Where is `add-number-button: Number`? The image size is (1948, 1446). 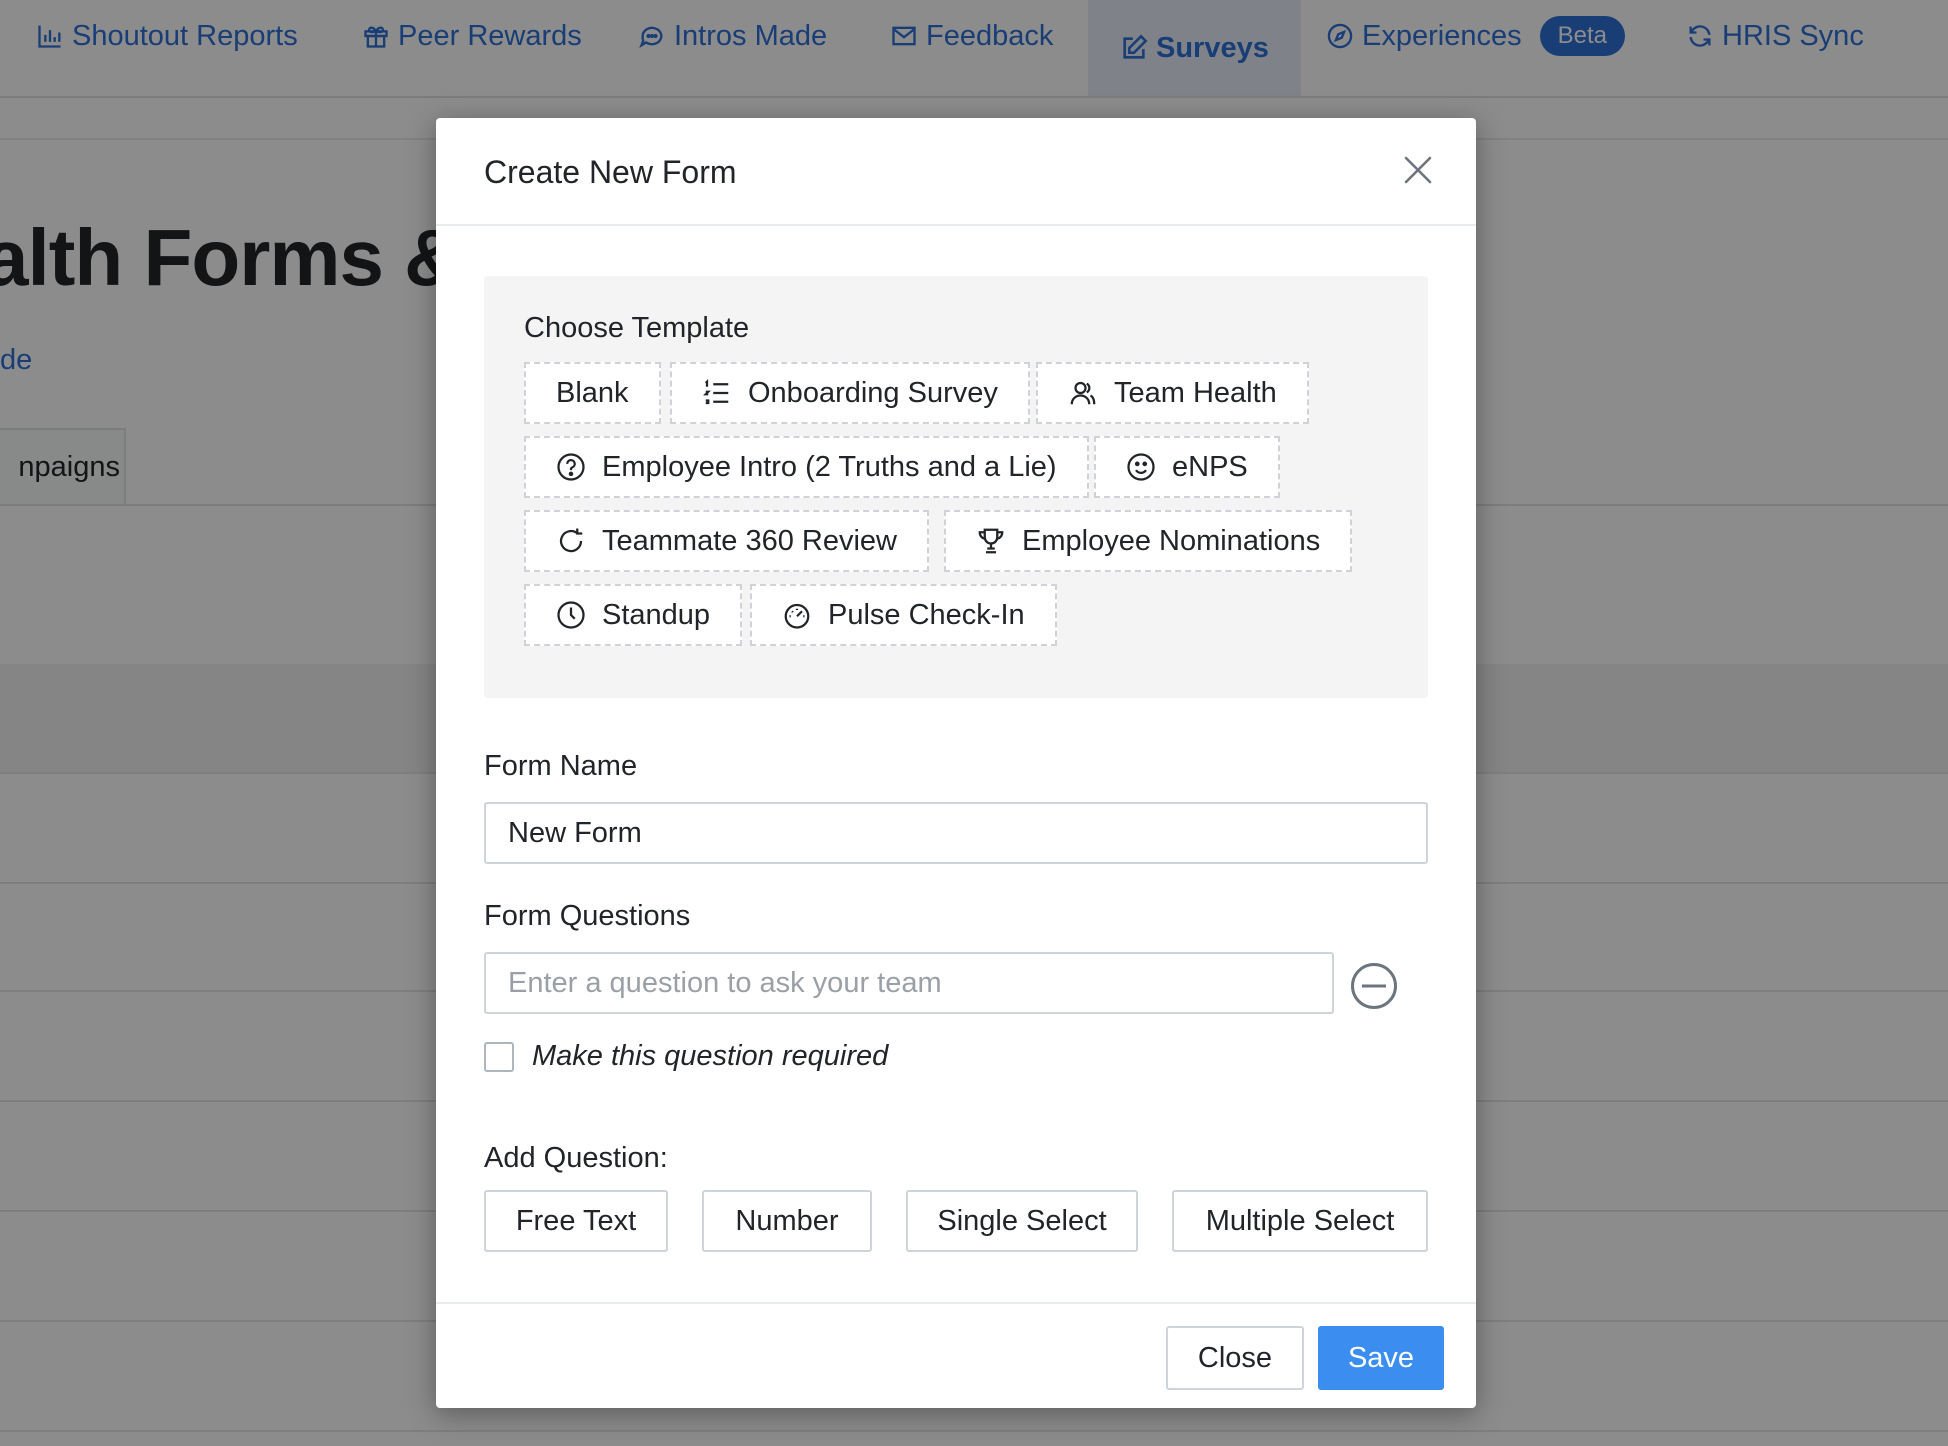
add-number-button: Number is located at coordinates (787, 1221).